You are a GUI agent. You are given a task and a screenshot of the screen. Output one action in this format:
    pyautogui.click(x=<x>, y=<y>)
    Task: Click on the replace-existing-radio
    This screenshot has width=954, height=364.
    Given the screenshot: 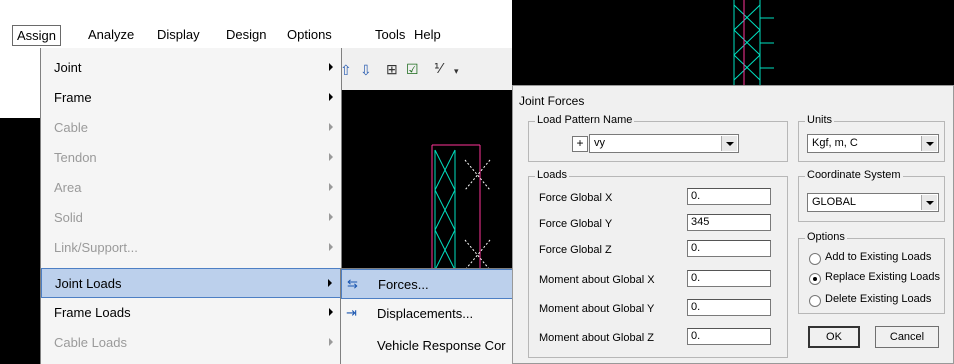 What is the action you would take?
    pyautogui.click(x=815, y=279)
    